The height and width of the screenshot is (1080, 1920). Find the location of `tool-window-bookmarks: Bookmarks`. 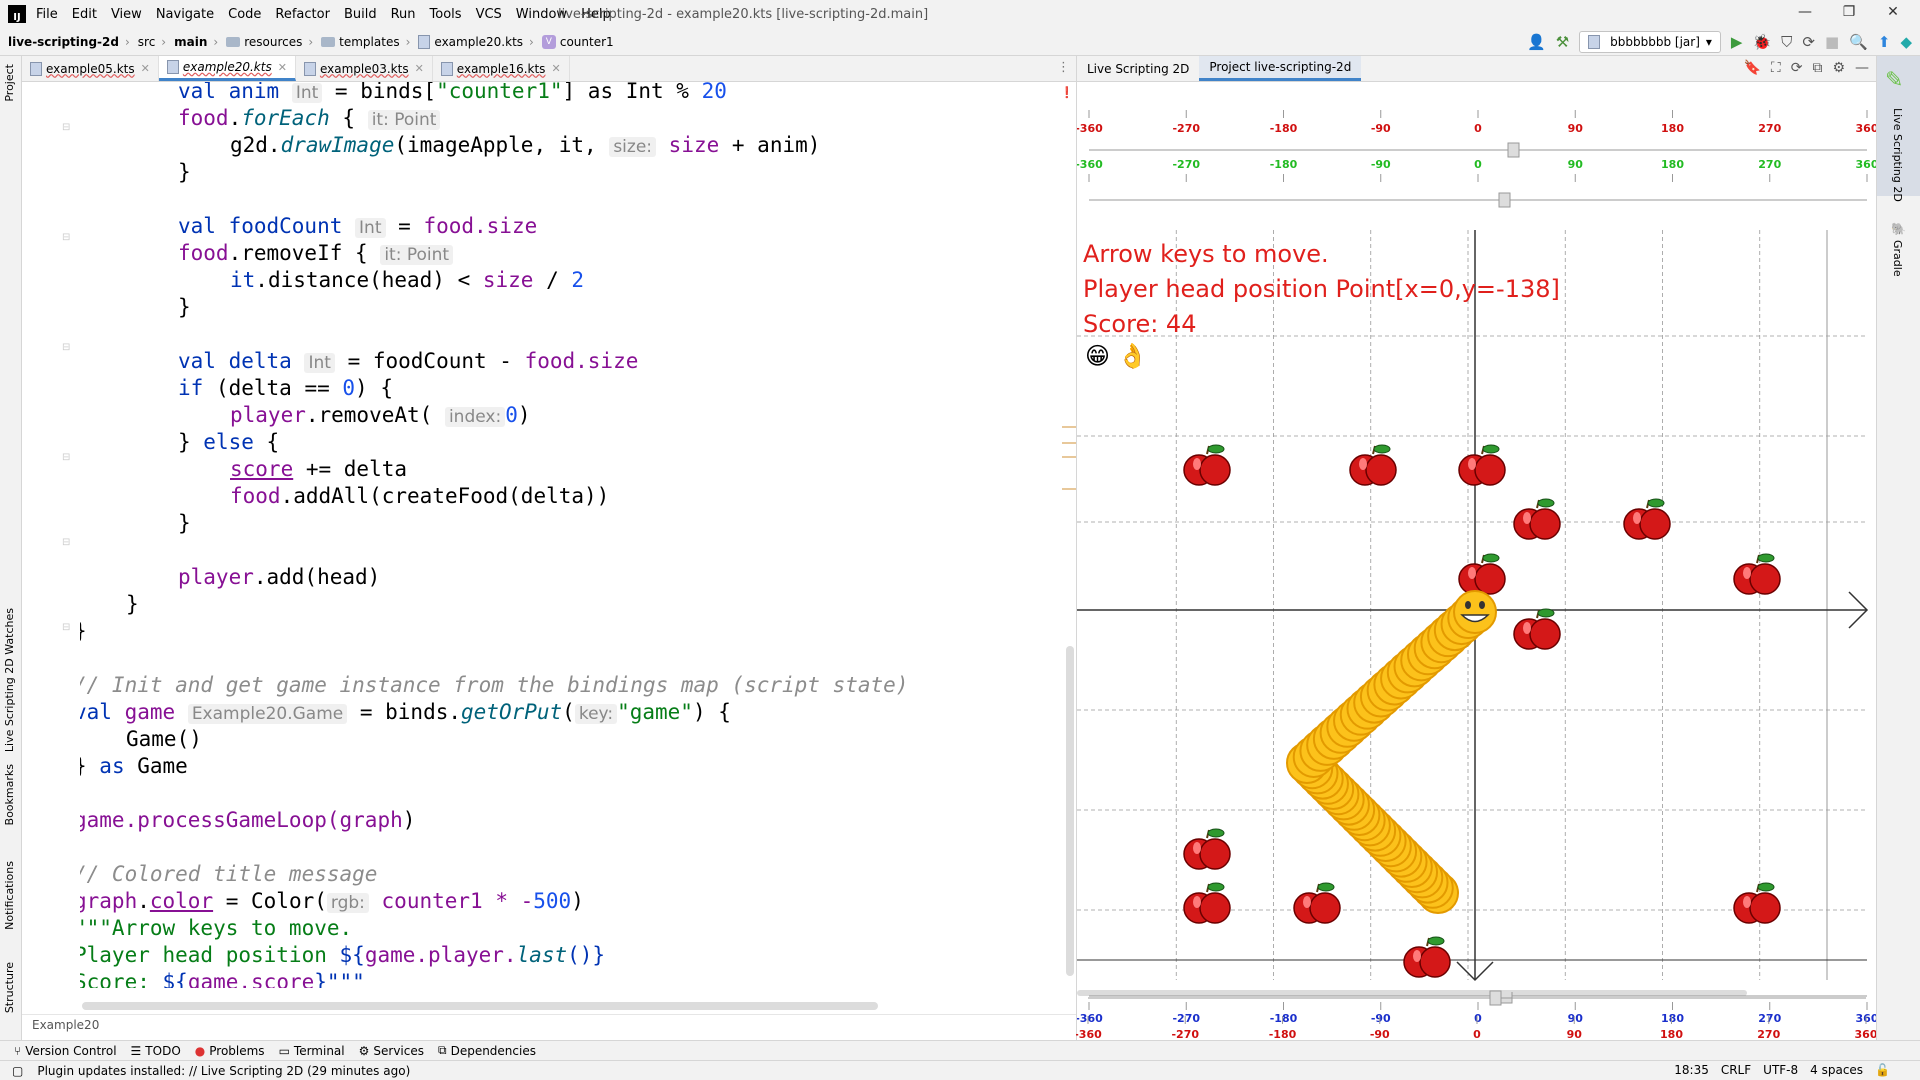

tool-window-bookmarks: Bookmarks is located at coordinates (9, 794).